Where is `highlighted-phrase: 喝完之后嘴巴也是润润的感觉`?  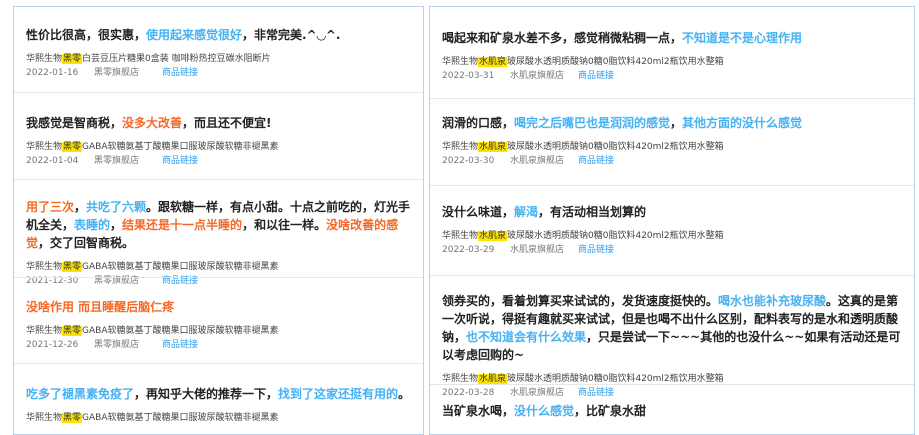 highlighted-phrase: 喝完之后嘴巴也是润润的感觉 is located at coordinates (592, 123).